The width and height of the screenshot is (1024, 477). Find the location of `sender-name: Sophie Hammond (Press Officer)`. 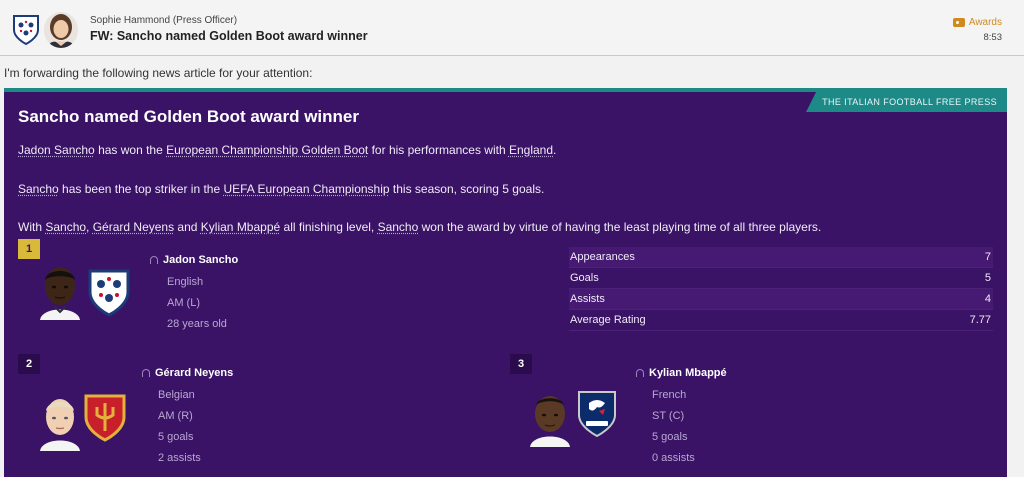

sender-name: Sophie Hammond (Press Officer) is located at coordinates (163, 20).